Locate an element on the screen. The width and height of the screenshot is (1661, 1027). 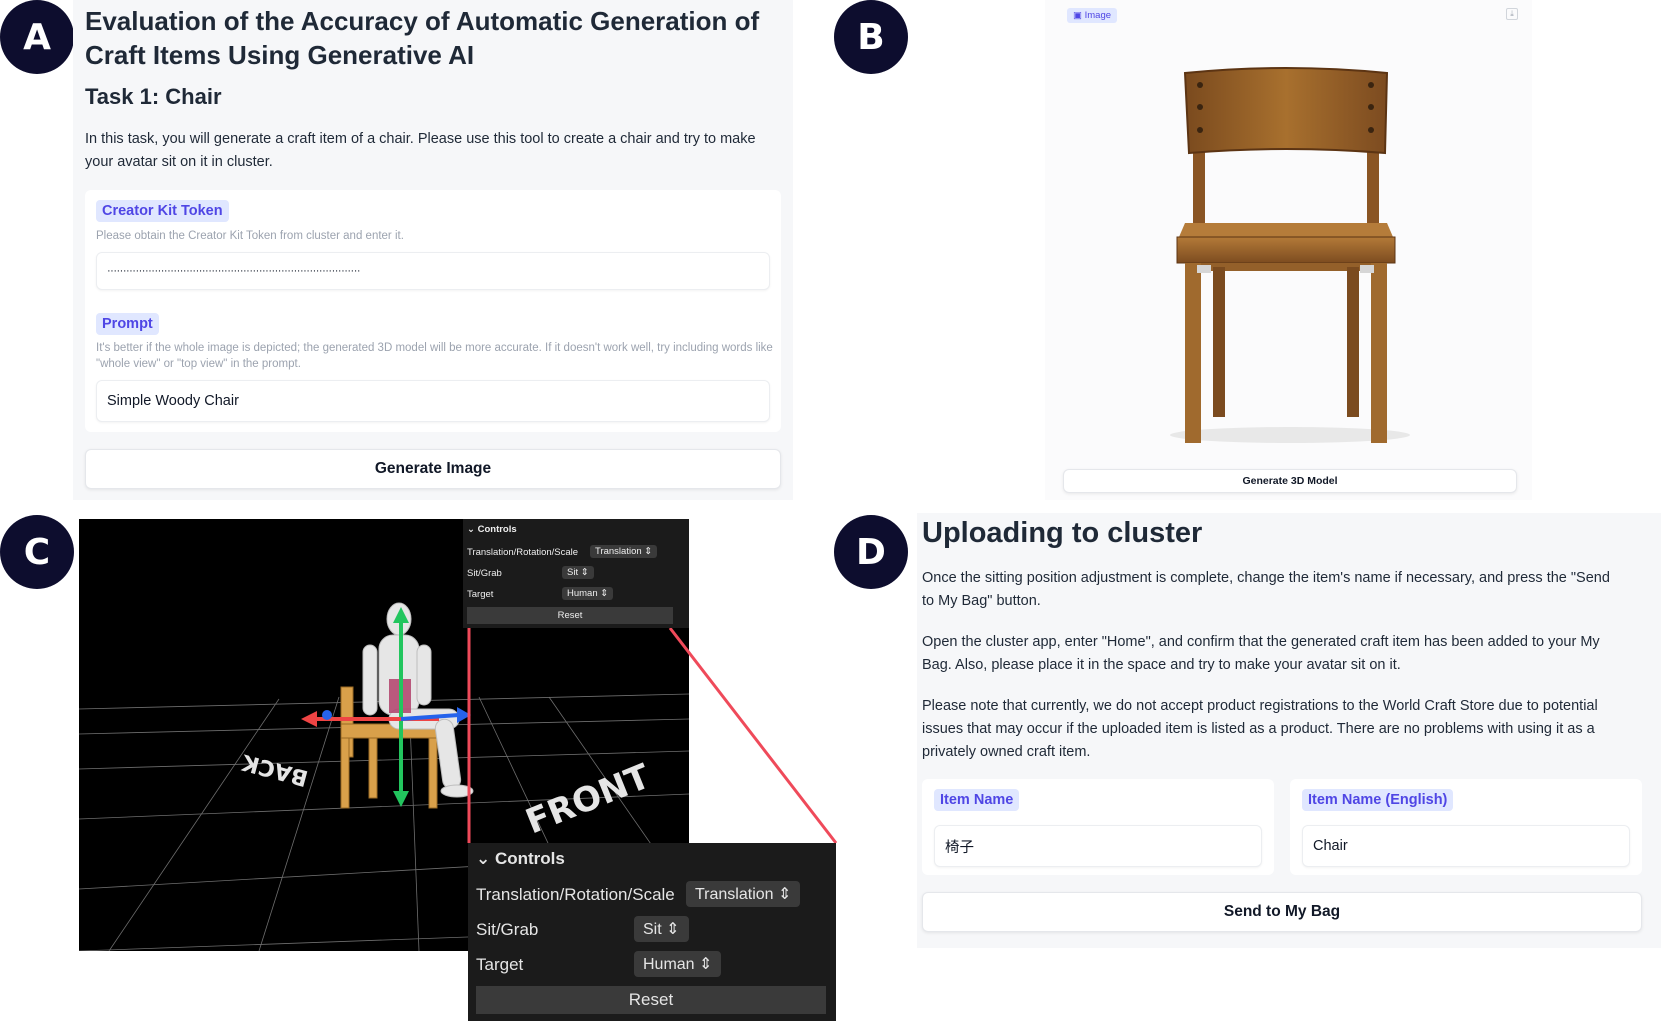
upload-heading: Uploading to cluster is located at coordinates (1062, 533).